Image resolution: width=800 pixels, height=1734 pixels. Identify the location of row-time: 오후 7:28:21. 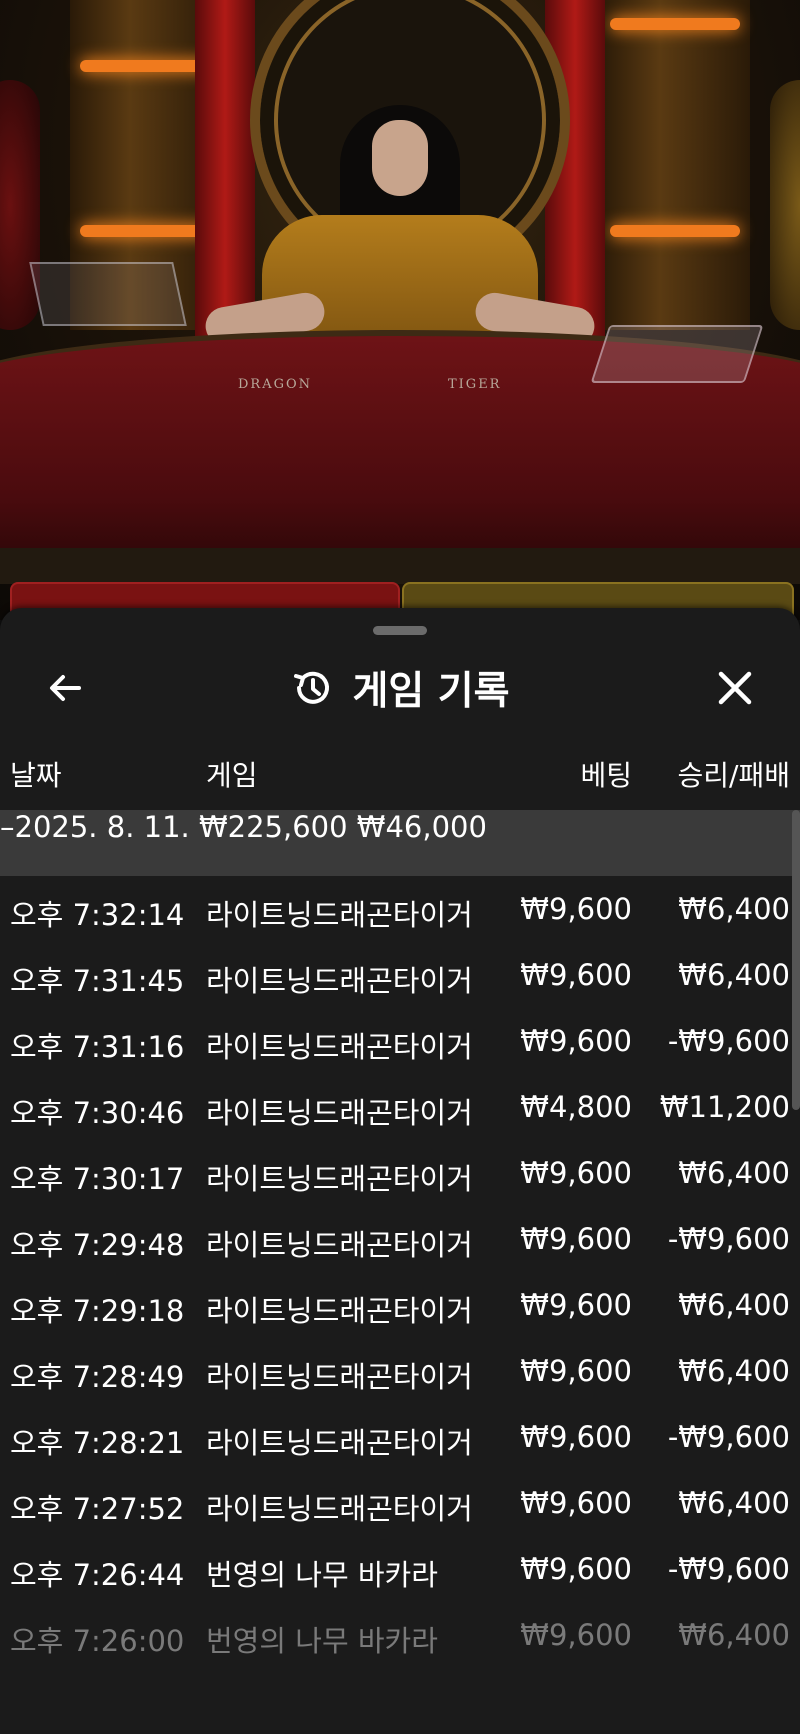
(97, 1443).